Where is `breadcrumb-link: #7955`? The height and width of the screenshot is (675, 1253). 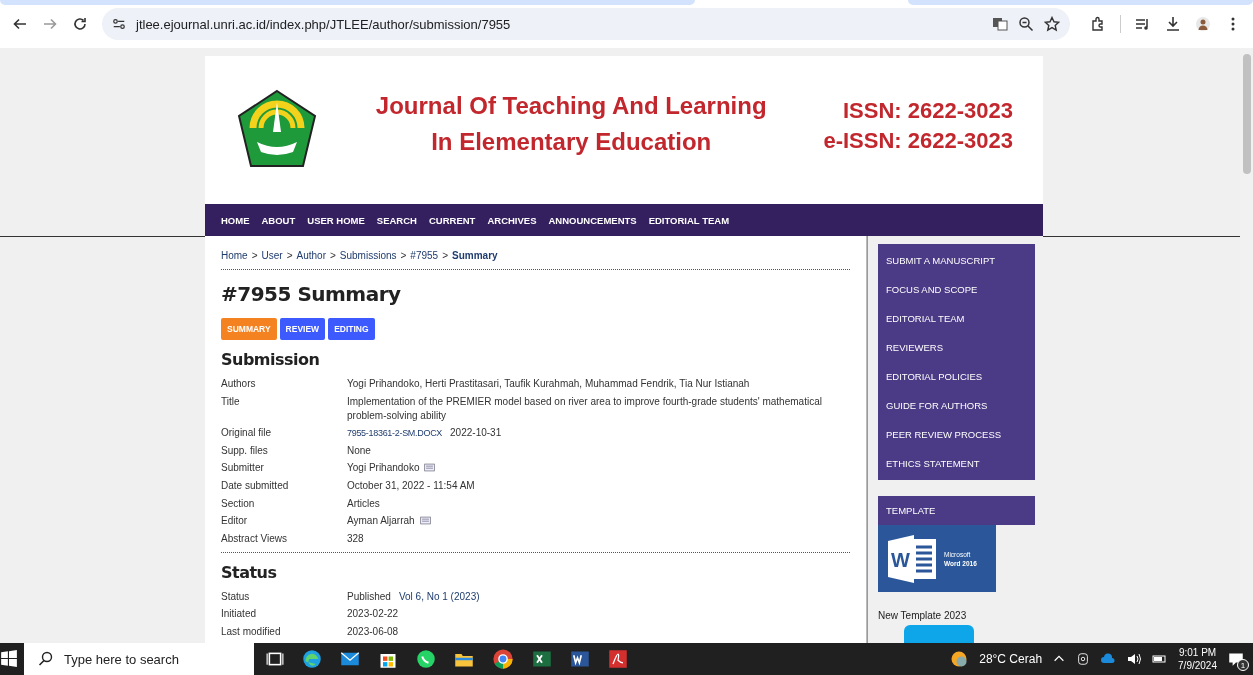 breadcrumb-link: #7955 is located at coordinates (424, 255).